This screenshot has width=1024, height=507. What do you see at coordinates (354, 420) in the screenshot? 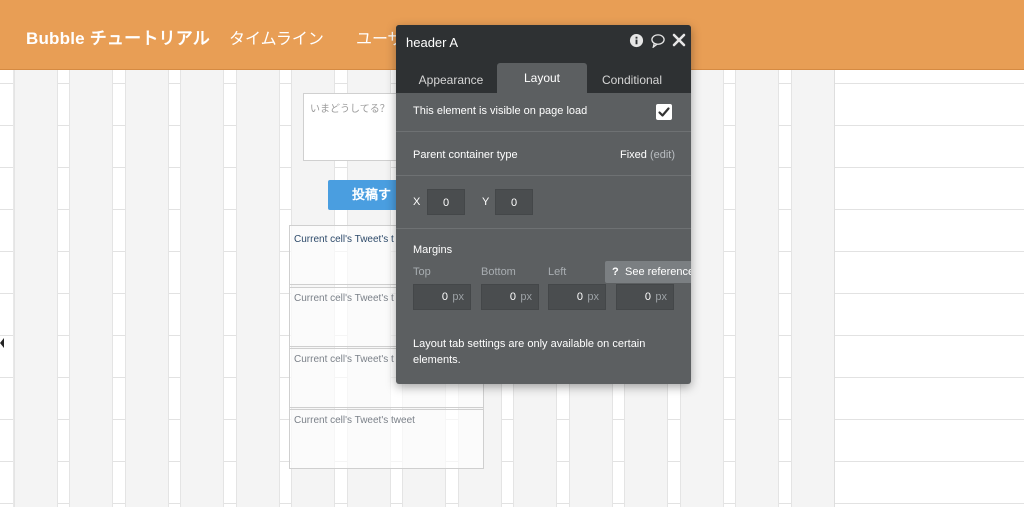
I see `cell-tweet-text: Current cell's Tweet's tweet` at bounding box center [354, 420].